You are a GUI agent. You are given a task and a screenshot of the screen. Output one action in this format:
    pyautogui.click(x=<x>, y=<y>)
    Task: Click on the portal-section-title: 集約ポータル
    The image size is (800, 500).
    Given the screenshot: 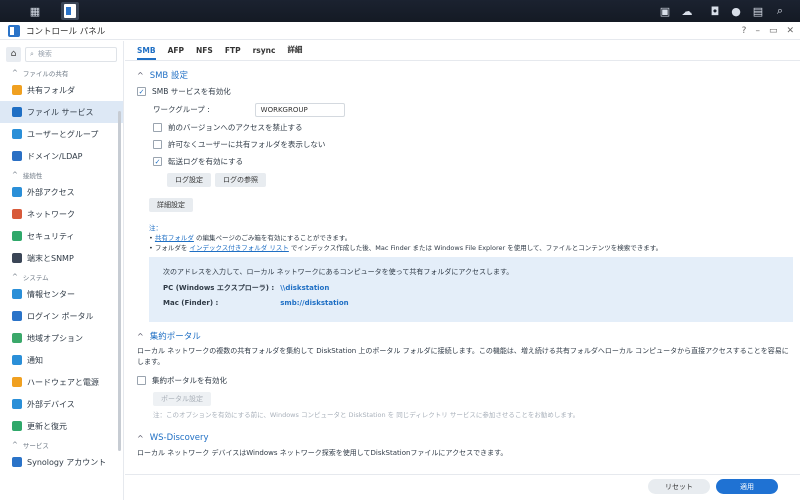 What is the action you would take?
    pyautogui.click(x=175, y=337)
    